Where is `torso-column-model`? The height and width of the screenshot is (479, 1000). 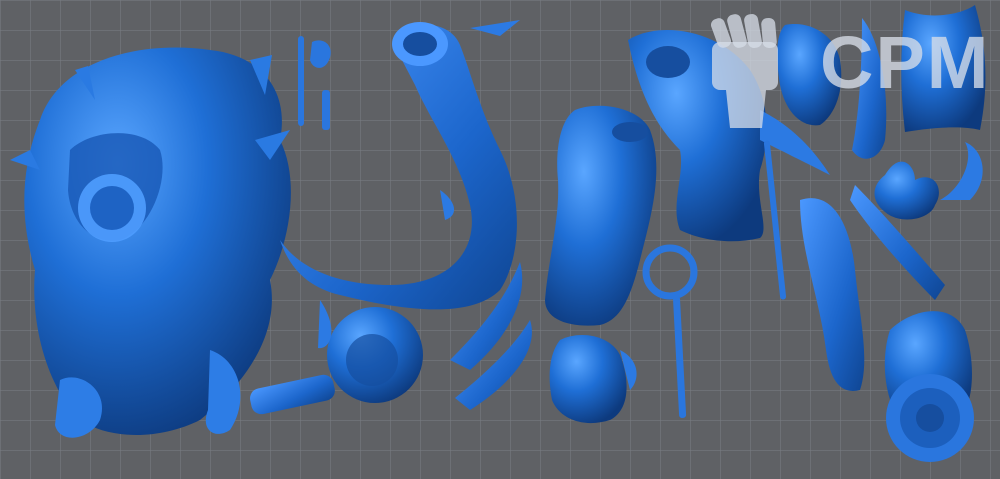 torso-column-model is located at coordinates (601, 215).